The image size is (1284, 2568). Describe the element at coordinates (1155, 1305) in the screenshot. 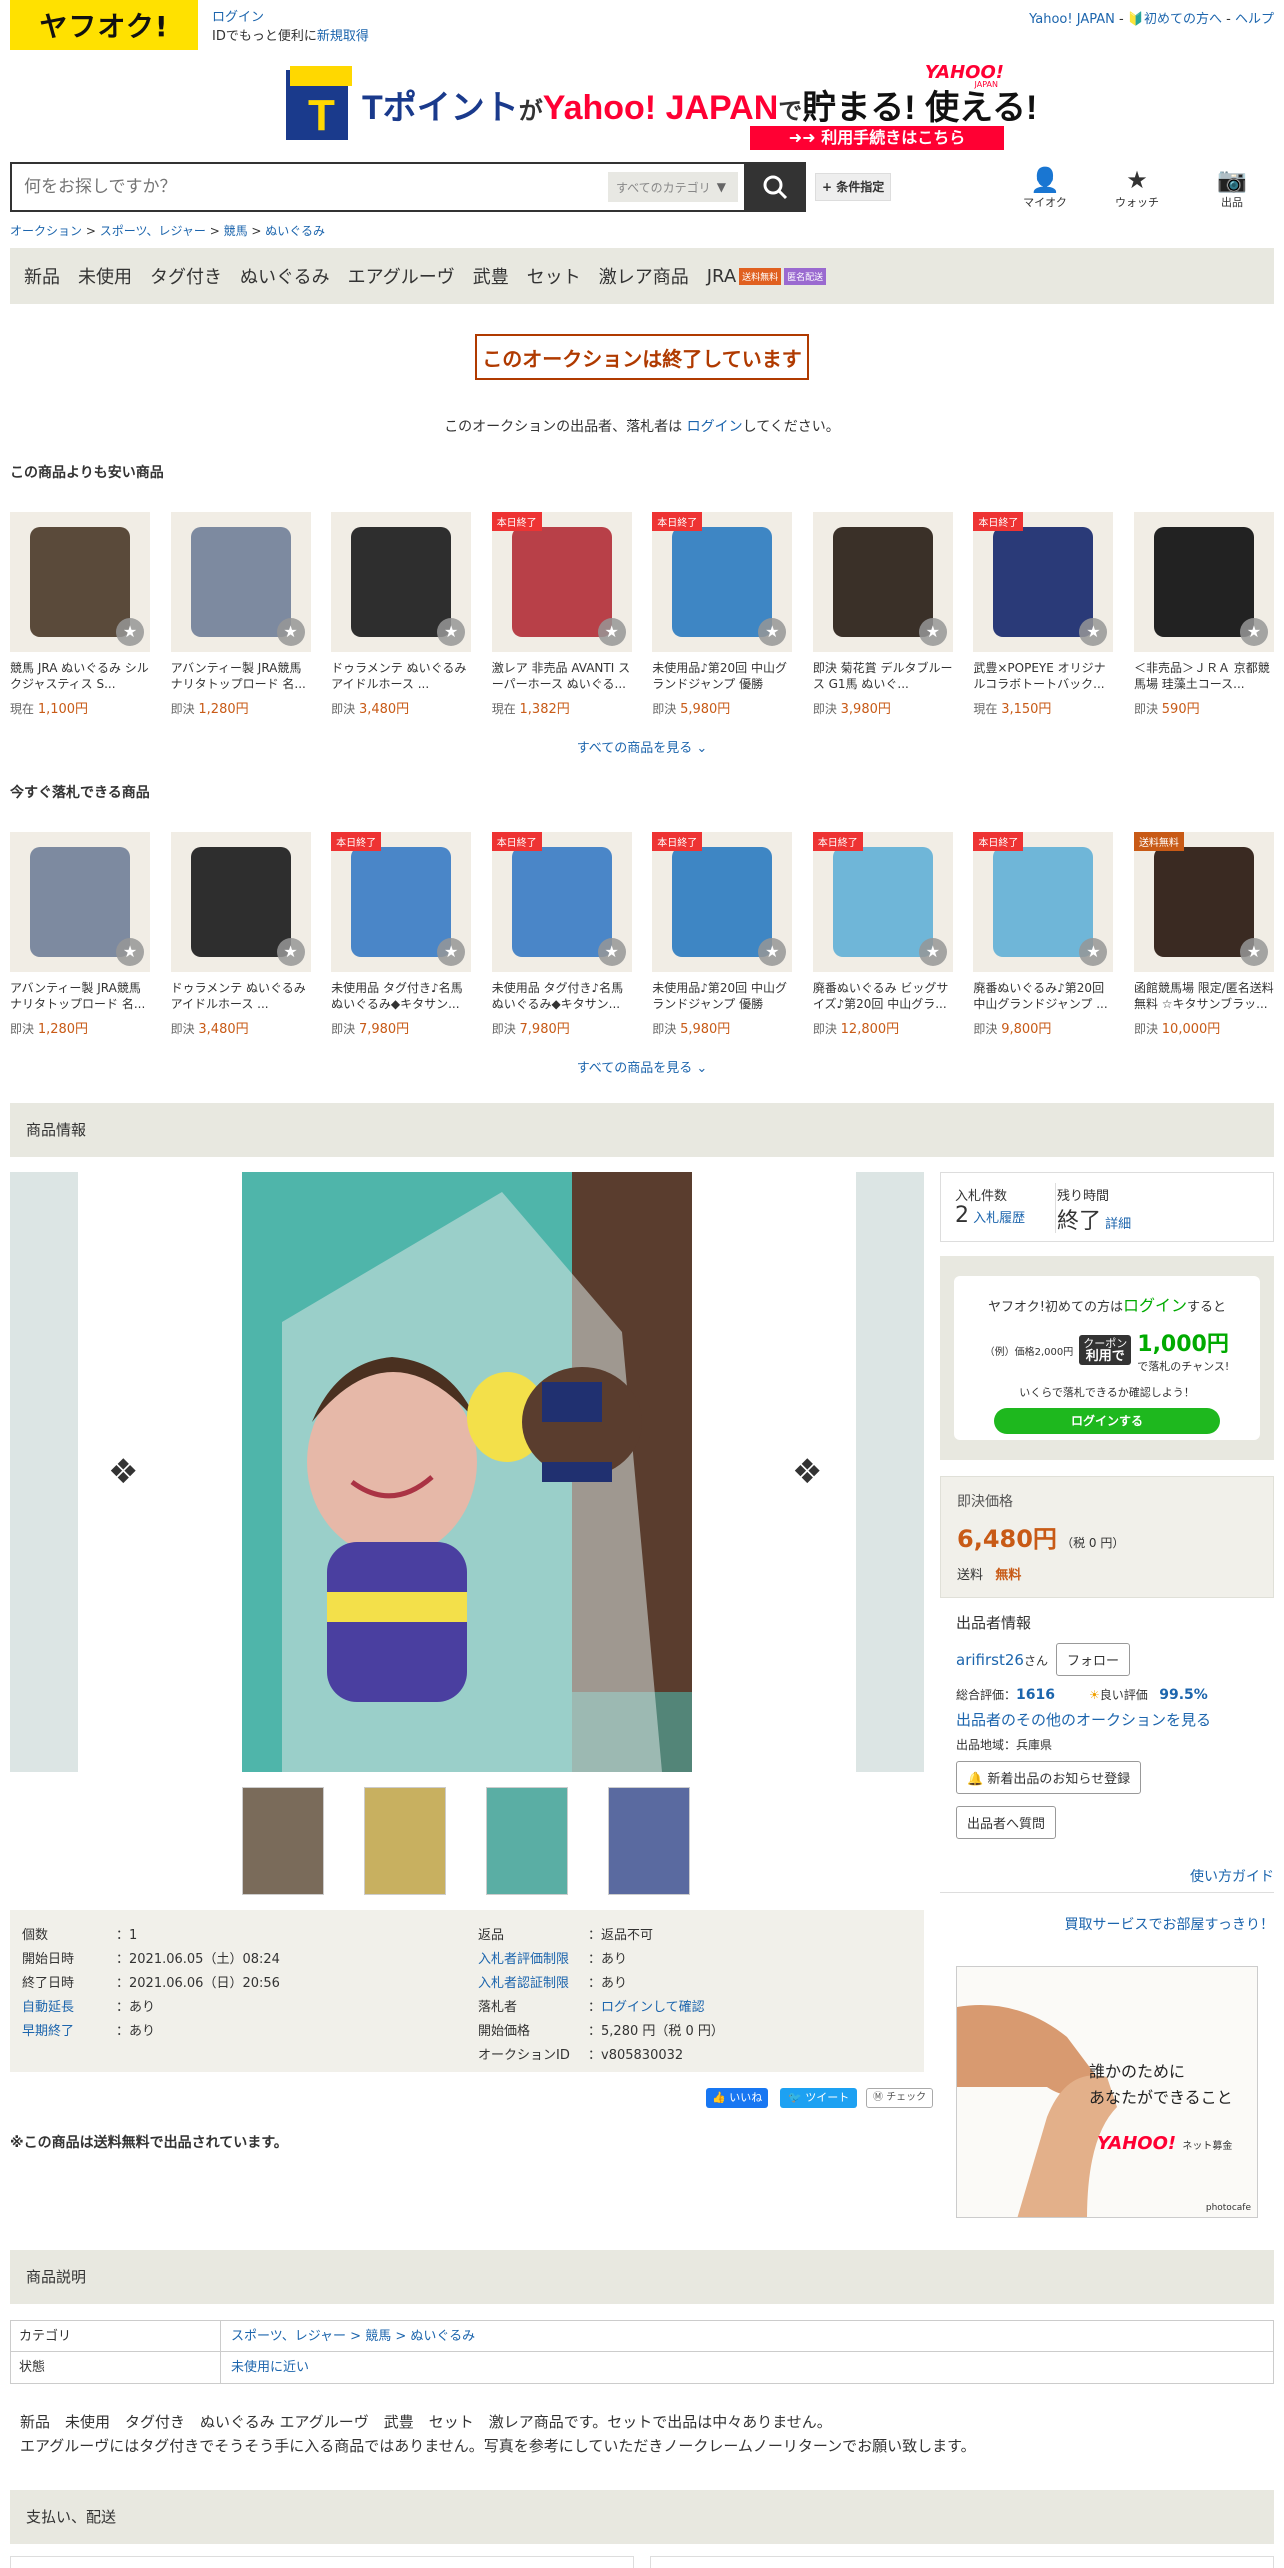

I see `promo-login-link: ログイン` at that location.